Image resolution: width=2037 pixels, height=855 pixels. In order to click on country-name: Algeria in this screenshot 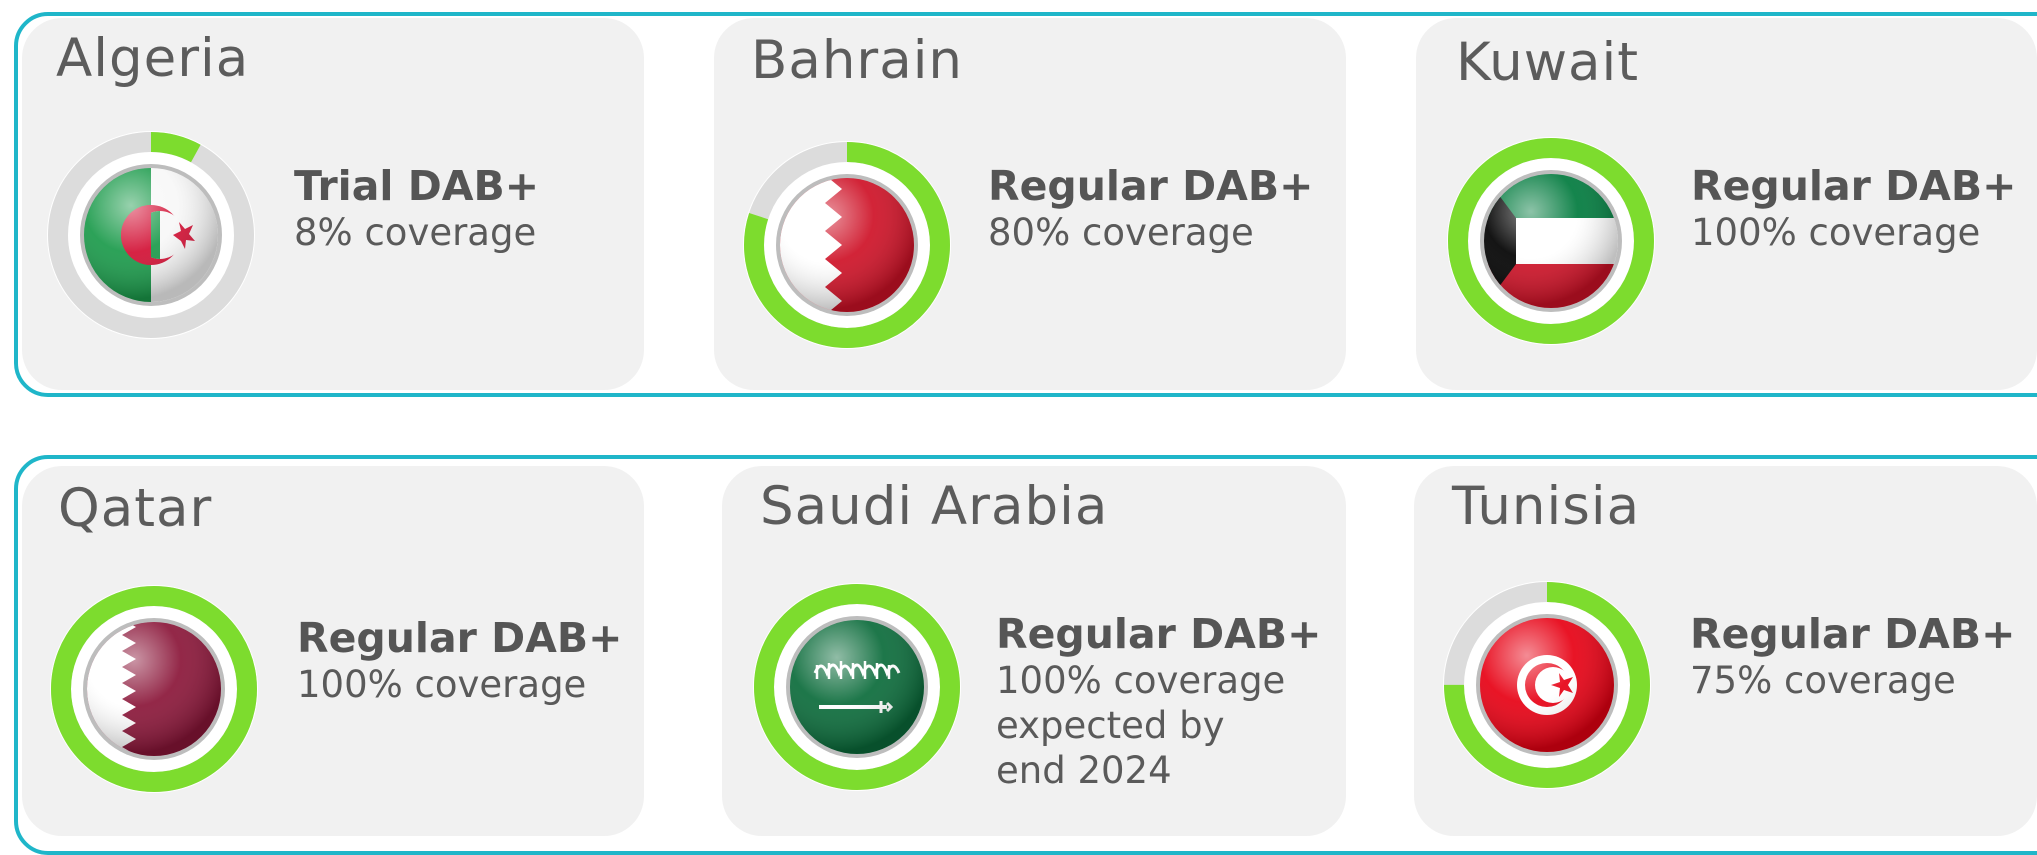, I will do `click(153, 58)`.